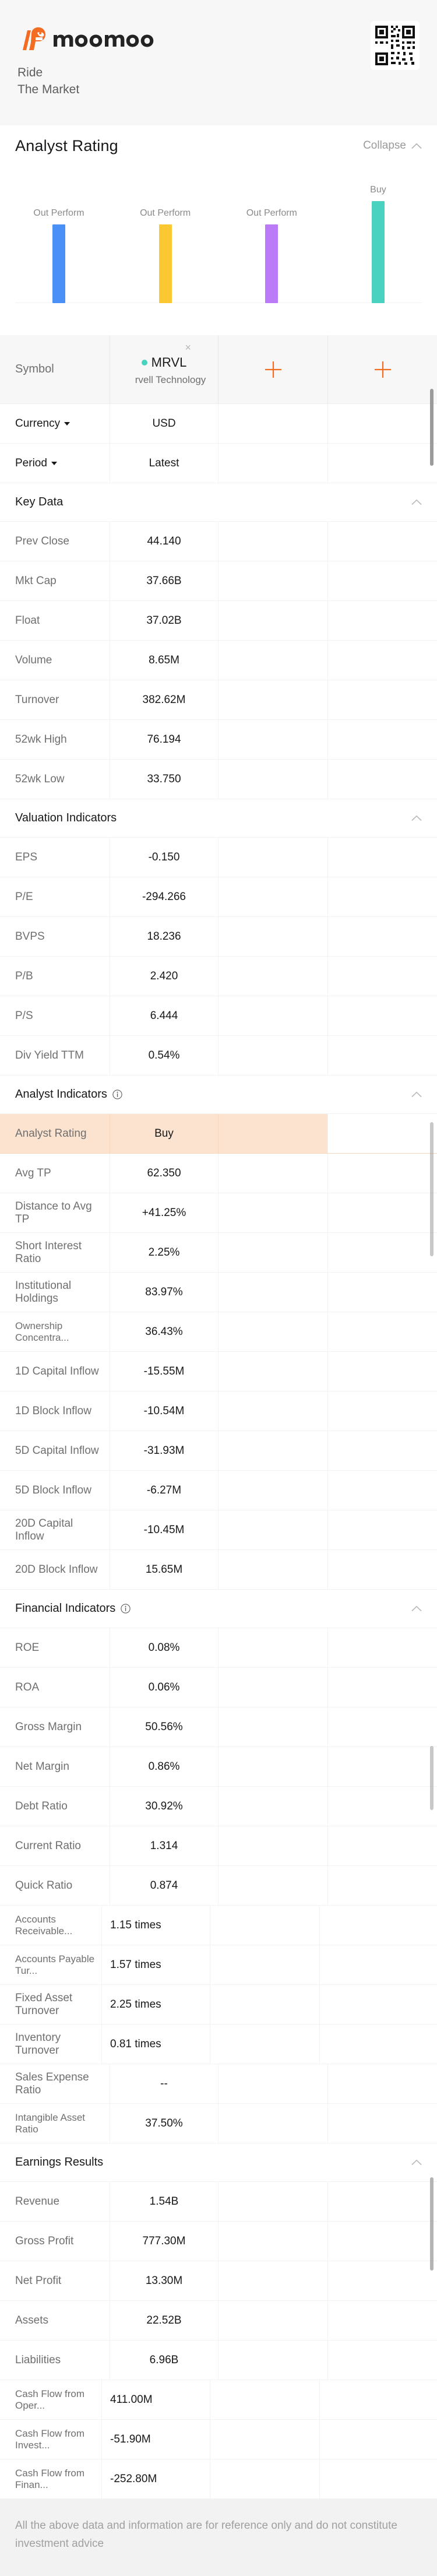 The height and width of the screenshot is (2576, 437). Describe the element at coordinates (155, 2044) in the screenshot. I see `row-value: 0.81 times` at that location.